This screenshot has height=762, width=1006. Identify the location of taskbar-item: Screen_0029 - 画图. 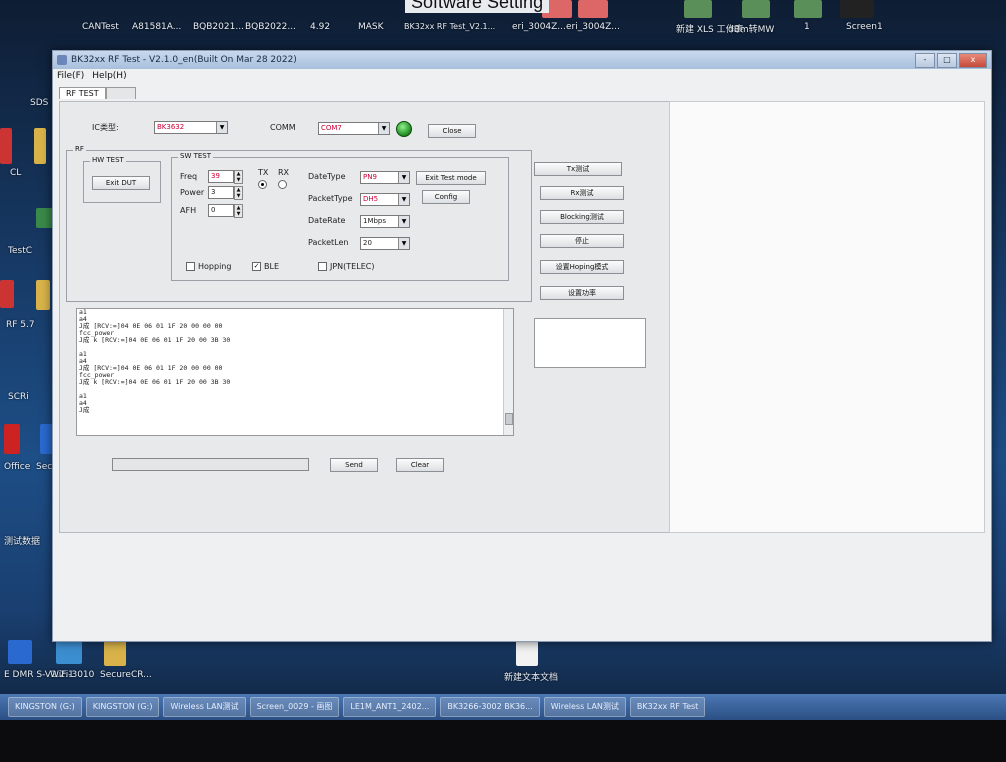
(294, 707).